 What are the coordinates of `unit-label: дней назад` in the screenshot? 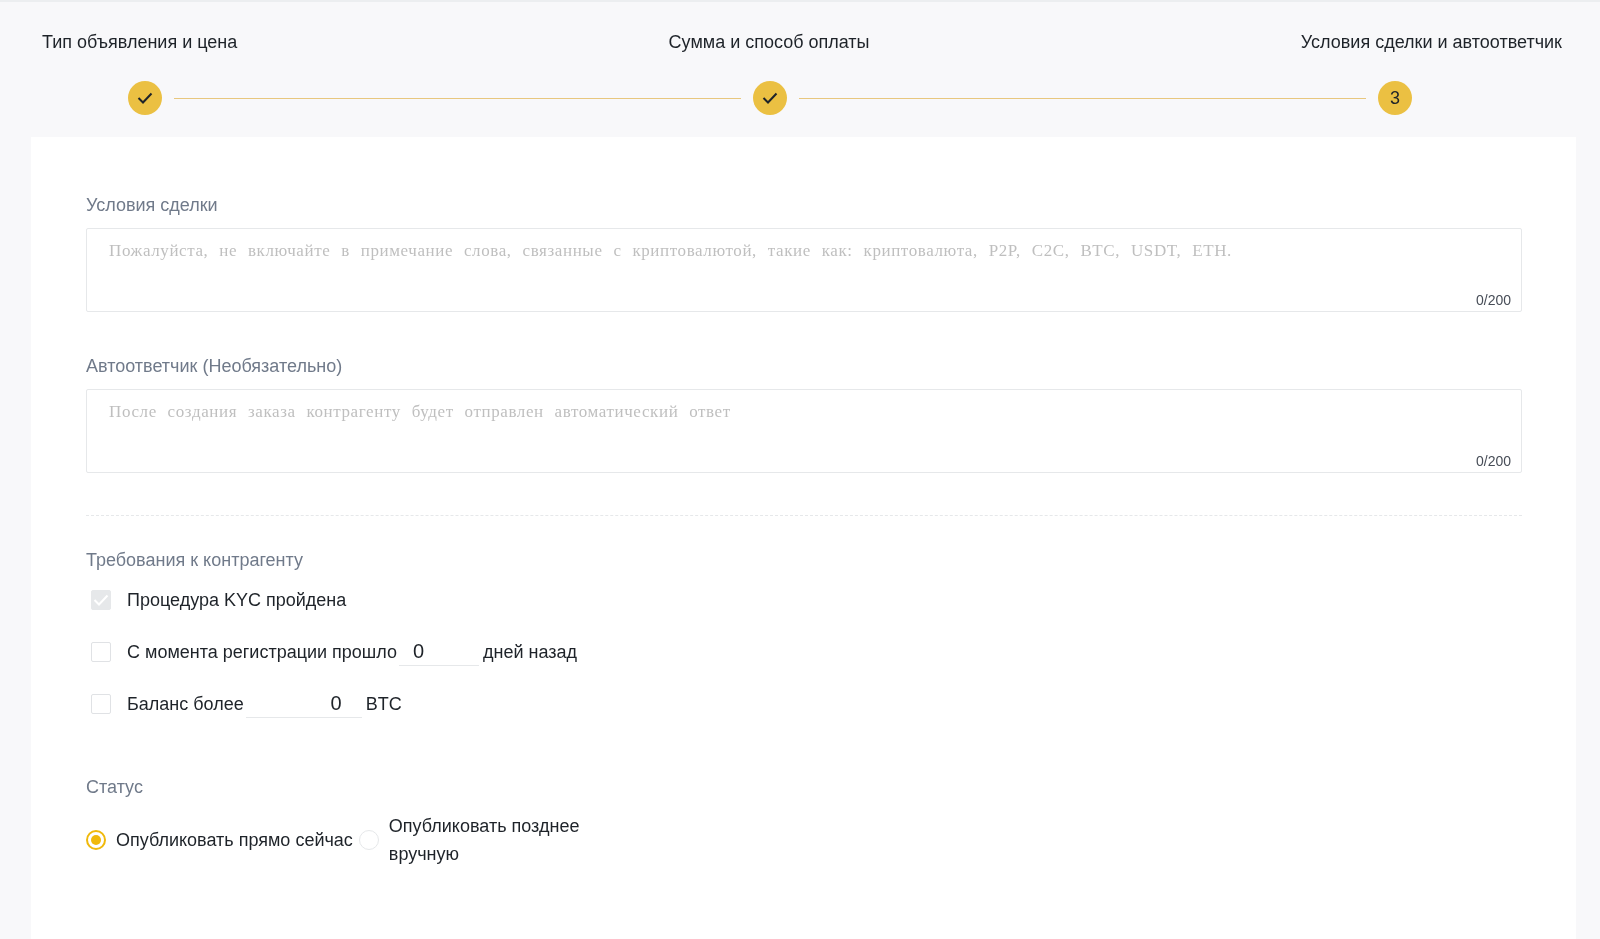 It's located at (530, 652).